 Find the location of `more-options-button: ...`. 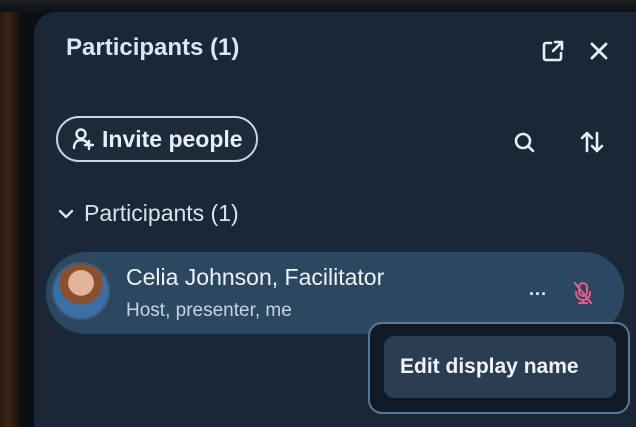

more-options-button: ... is located at coordinates (538, 289).